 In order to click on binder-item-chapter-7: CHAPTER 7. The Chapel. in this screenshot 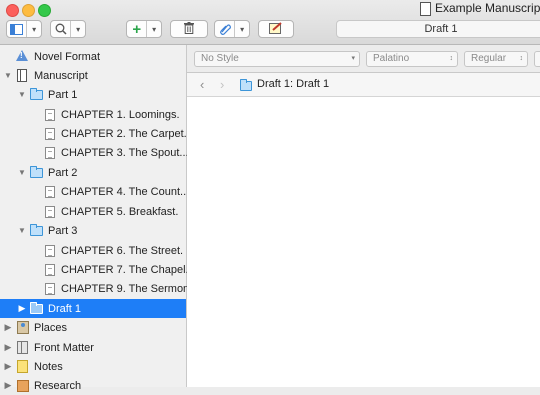, I will do `click(94, 269)`.